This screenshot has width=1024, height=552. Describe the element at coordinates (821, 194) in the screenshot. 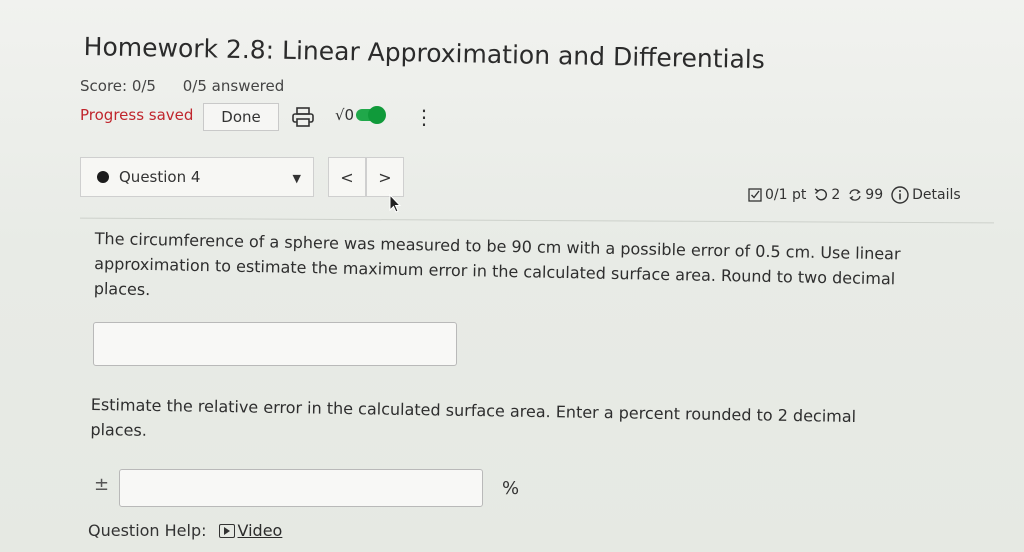

I see `undo-icon` at that location.